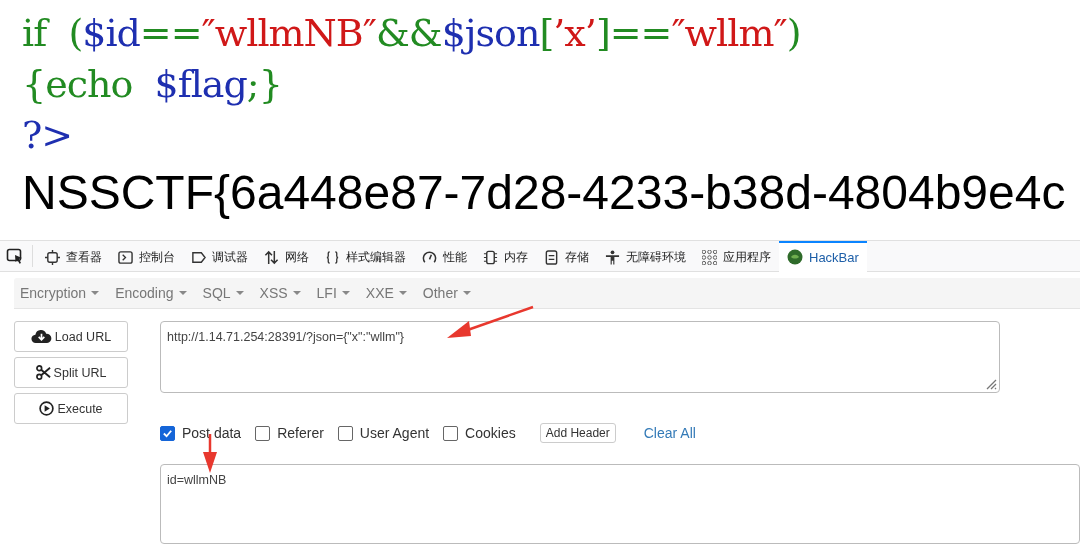 The width and height of the screenshot is (1080, 546). I want to click on chip-icon, so click(490, 257).